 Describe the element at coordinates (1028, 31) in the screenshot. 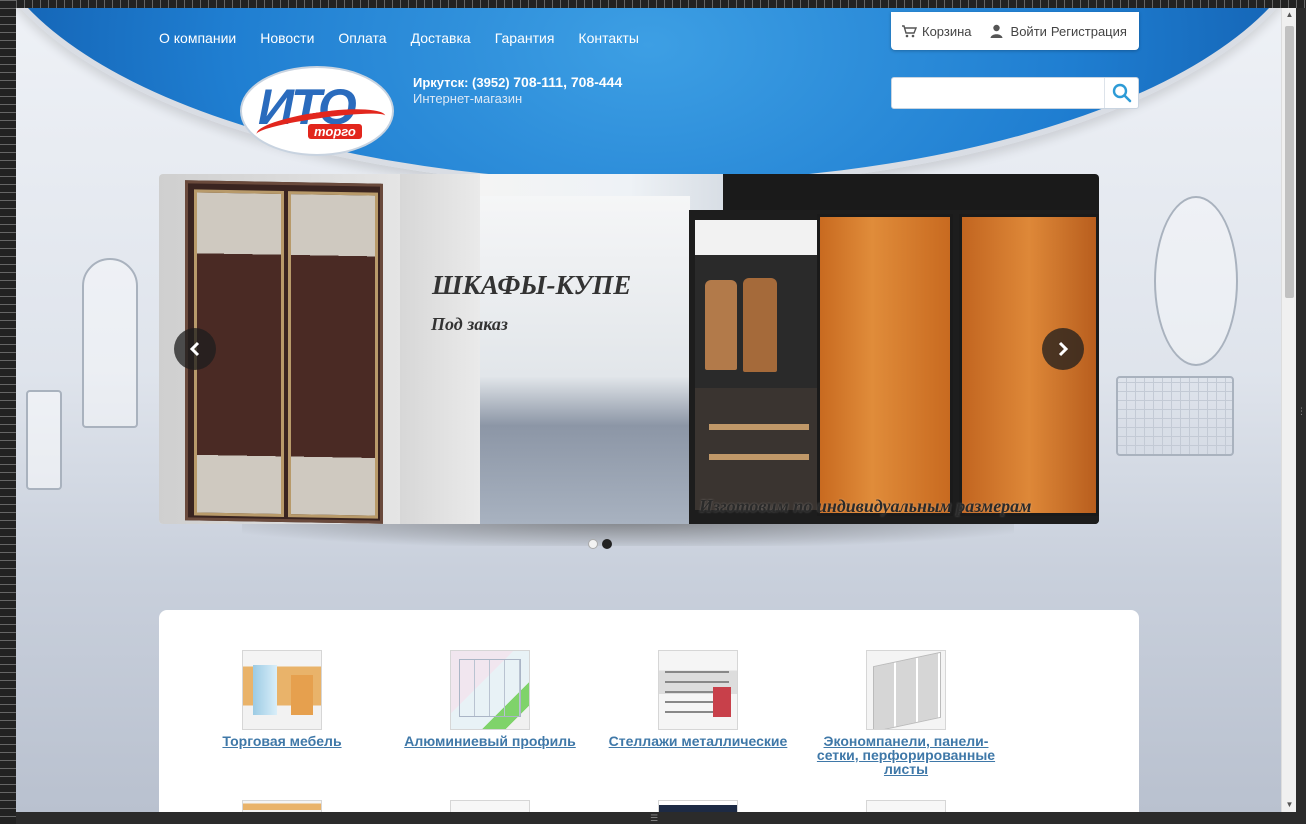

I see `login-label: Войти` at that location.